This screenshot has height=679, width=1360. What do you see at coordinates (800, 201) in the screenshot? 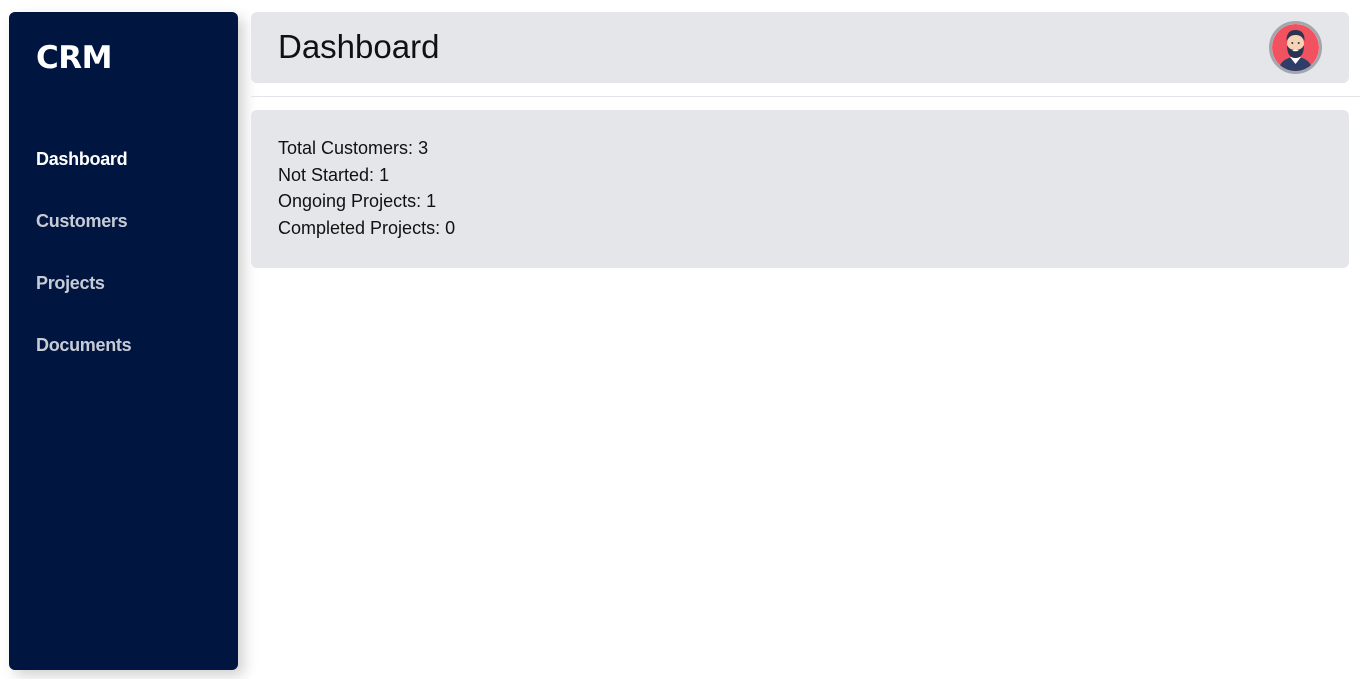
I see `stat-ongoing-projects: Ongoing Projects: 1` at bounding box center [800, 201].